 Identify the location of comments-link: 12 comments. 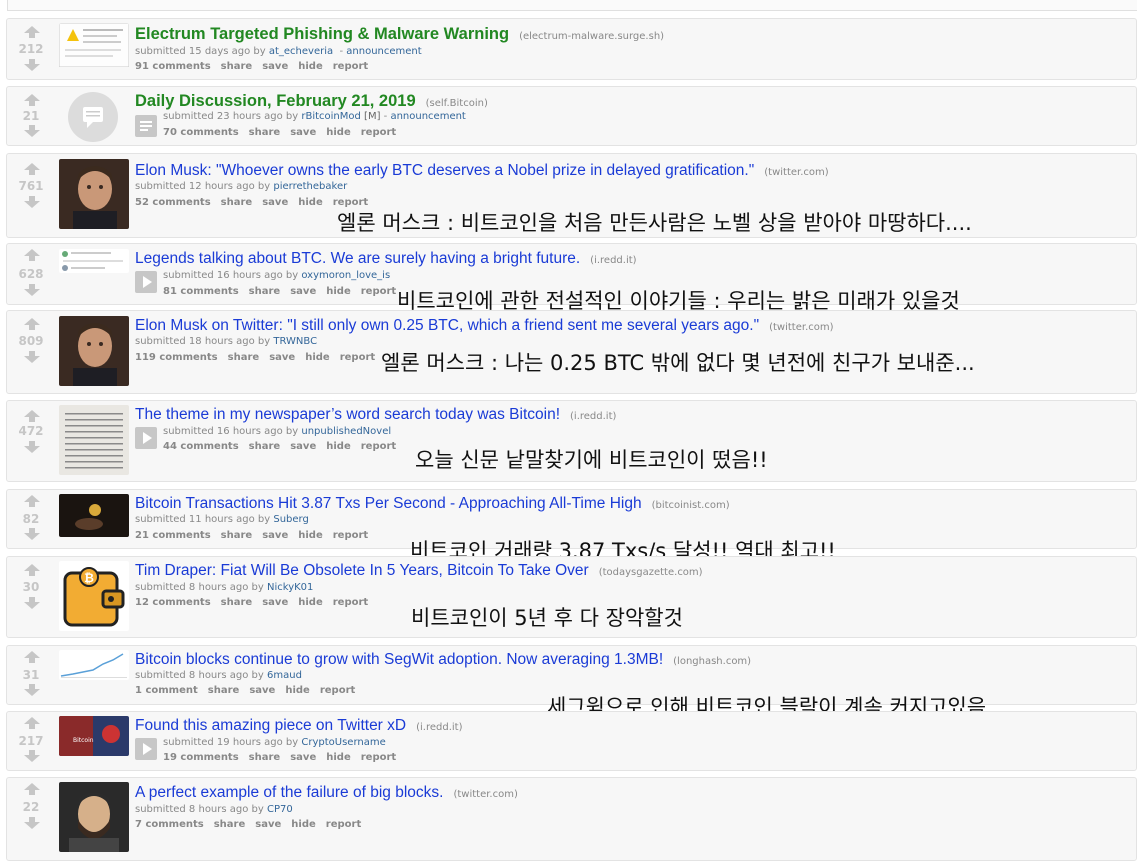
(173, 602).